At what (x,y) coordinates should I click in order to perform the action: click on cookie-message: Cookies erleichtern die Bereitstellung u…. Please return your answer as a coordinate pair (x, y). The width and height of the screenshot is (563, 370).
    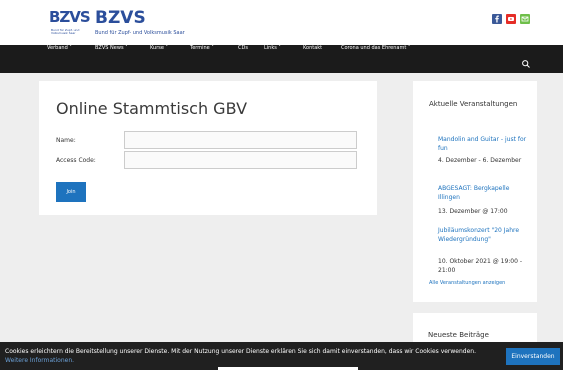
    Looking at the image, I should click on (250, 356).